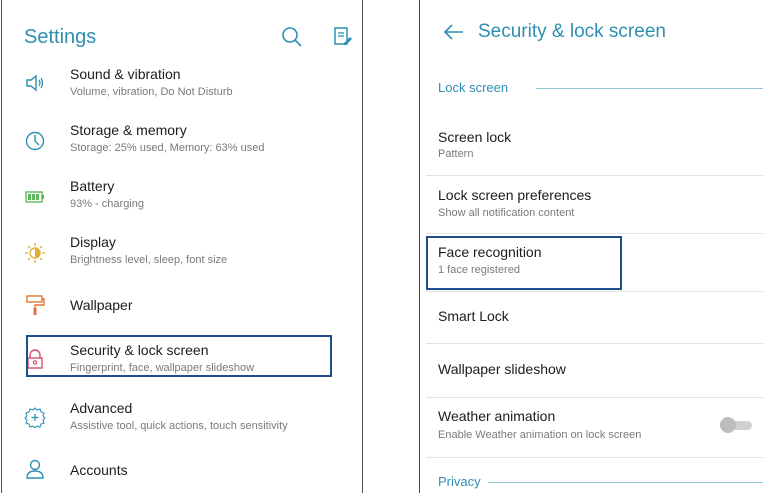  What do you see at coordinates (473, 87) in the screenshot?
I see `section-header-lock-screen: Lock screen` at bounding box center [473, 87].